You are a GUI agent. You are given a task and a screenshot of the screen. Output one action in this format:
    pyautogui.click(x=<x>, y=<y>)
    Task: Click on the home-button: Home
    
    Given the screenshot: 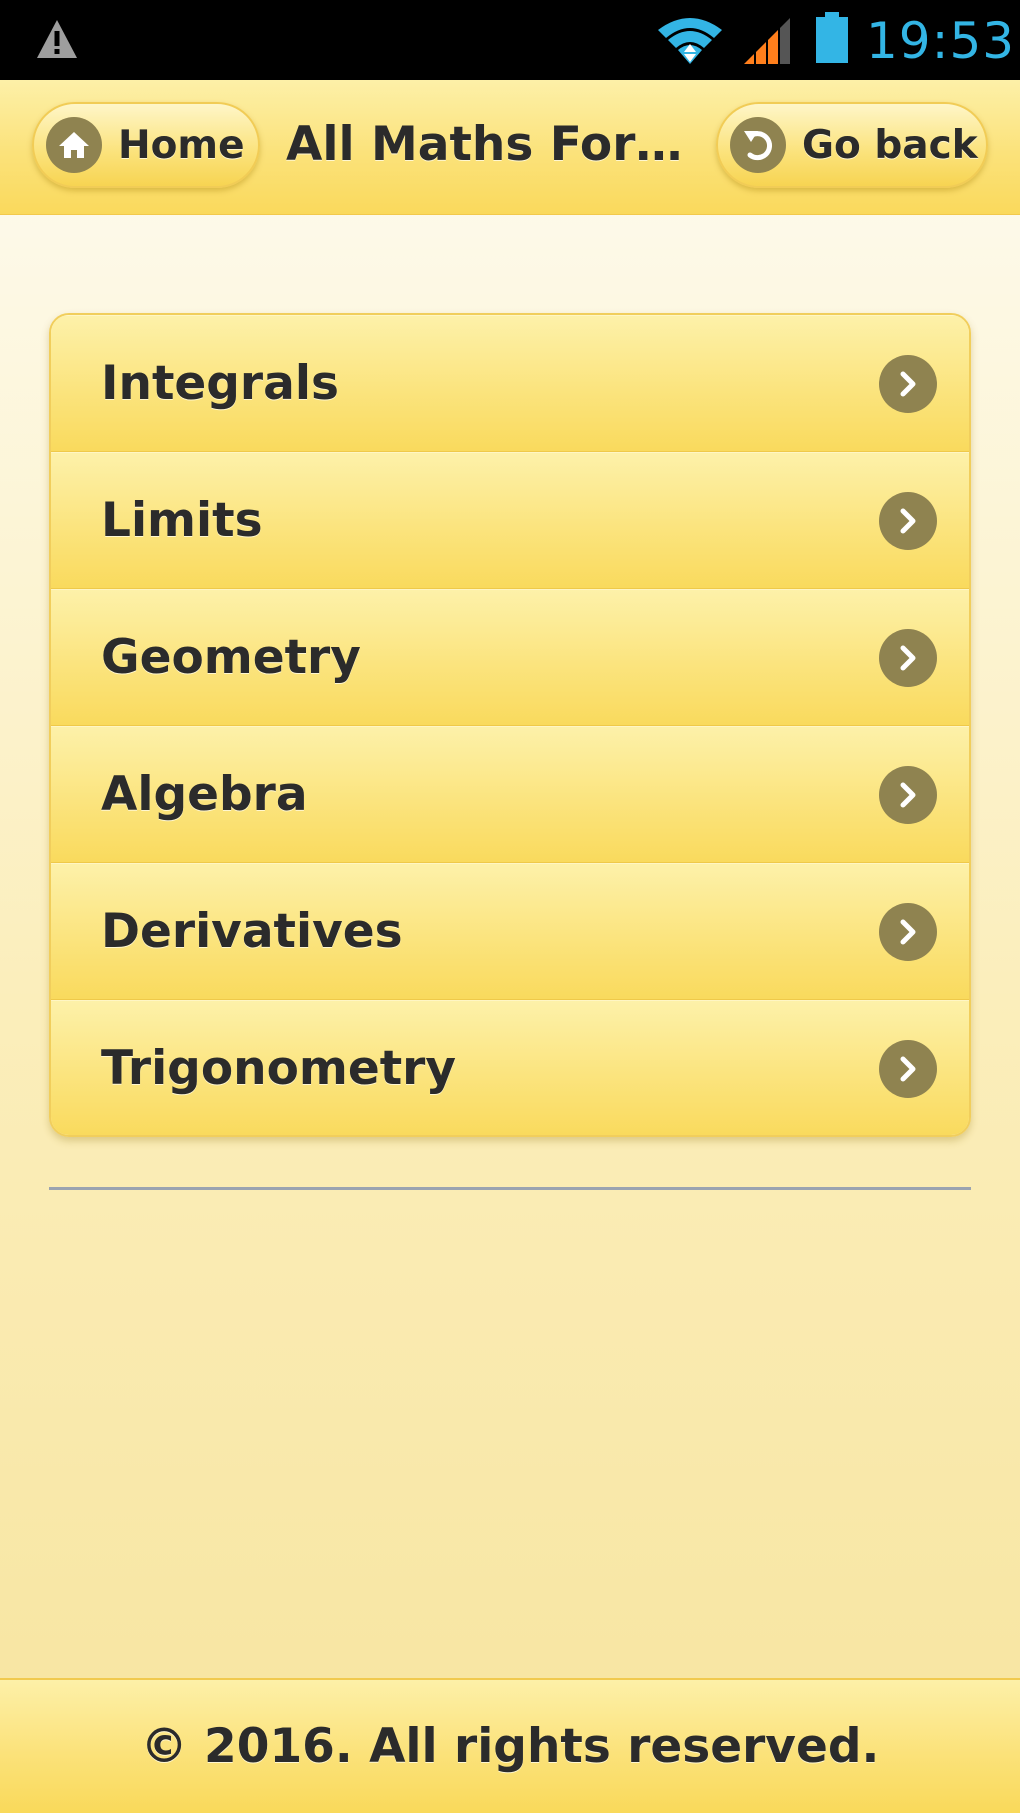 What is the action you would take?
    pyautogui.click(x=146, y=145)
    